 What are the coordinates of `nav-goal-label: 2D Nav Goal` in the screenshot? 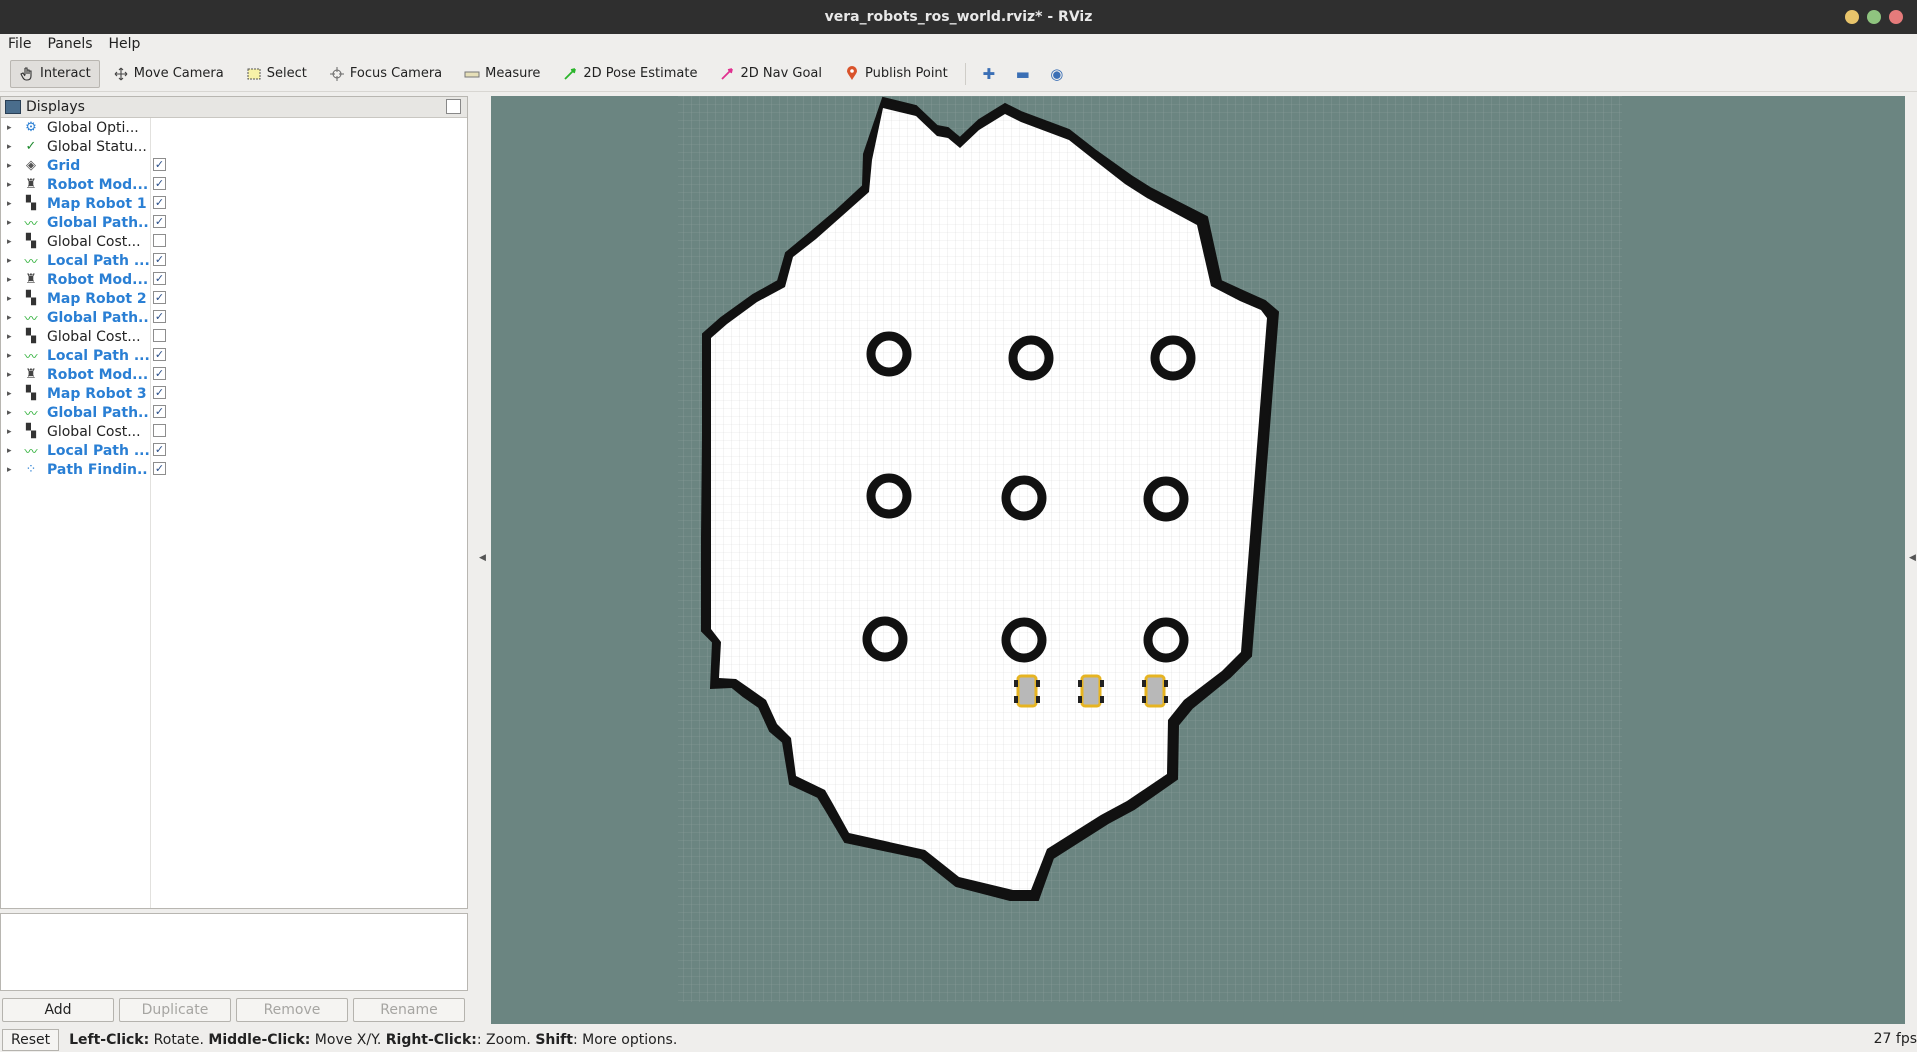 It's located at (781, 73).